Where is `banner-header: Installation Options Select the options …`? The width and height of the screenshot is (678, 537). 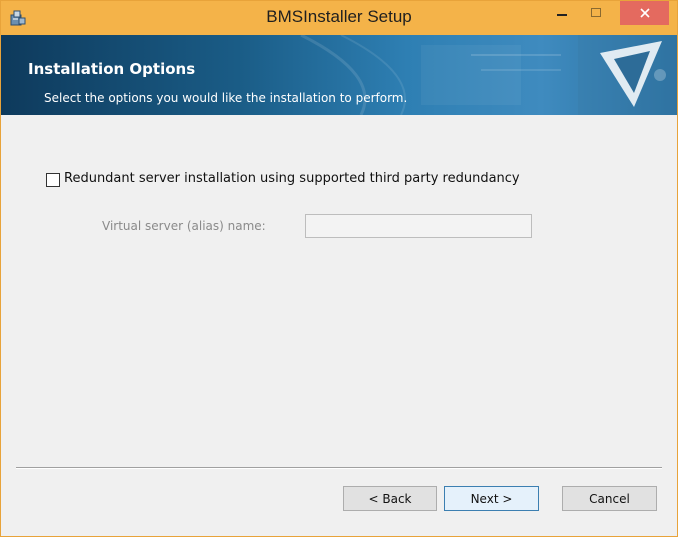 banner-header: Installation Options Select the options … is located at coordinates (339, 75).